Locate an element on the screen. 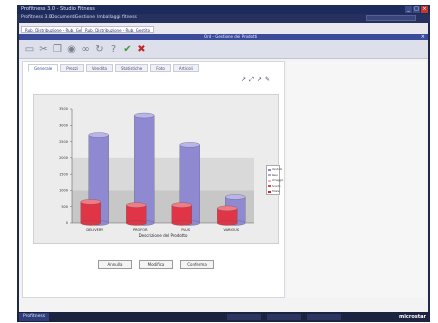 This screenshot has width=438, height=323. chart-legend: Venduto Reso Omaggio Sconto Totale is located at coordinates (274, 180).